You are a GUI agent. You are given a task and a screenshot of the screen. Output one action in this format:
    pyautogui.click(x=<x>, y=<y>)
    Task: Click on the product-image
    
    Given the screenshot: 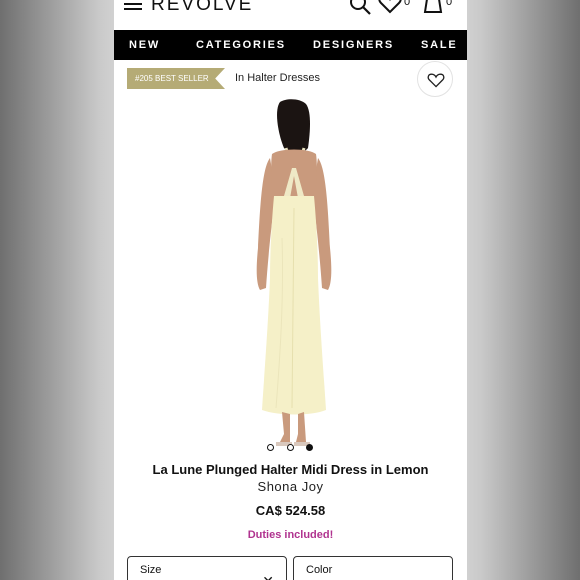 What is the action you would take?
    pyautogui.click(x=294, y=274)
    